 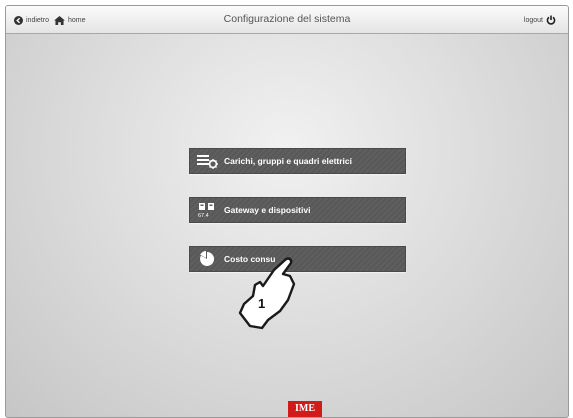 What do you see at coordinates (288, 161) in the screenshot?
I see `loads-groups-panels-label: Carichi, gruppi e quadri elettrici` at bounding box center [288, 161].